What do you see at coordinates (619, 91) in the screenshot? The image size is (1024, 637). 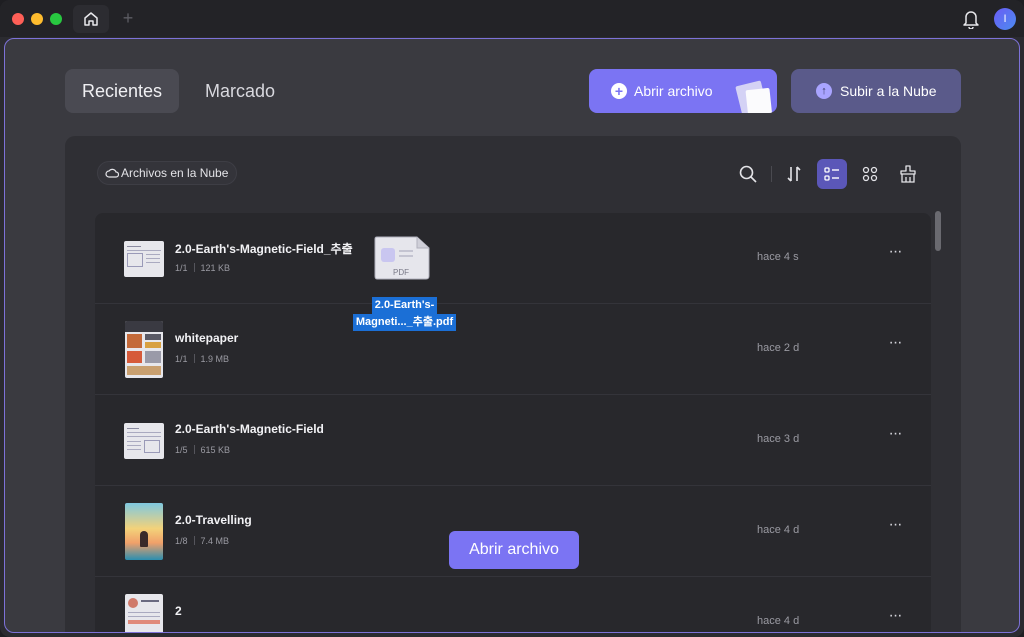 I see `plus-circle-icon: +` at bounding box center [619, 91].